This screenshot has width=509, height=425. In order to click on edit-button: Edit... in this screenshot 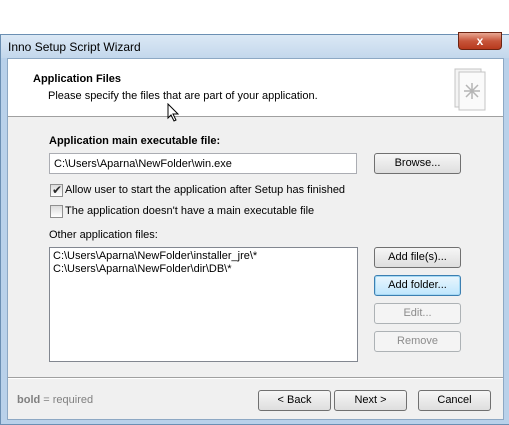, I will do `click(417, 313)`.